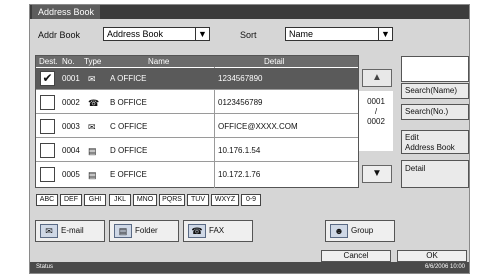 The width and height of the screenshot is (492, 278). What do you see at coordinates (240, 102) in the screenshot?
I see `row-detail: 0123456789` at bounding box center [240, 102].